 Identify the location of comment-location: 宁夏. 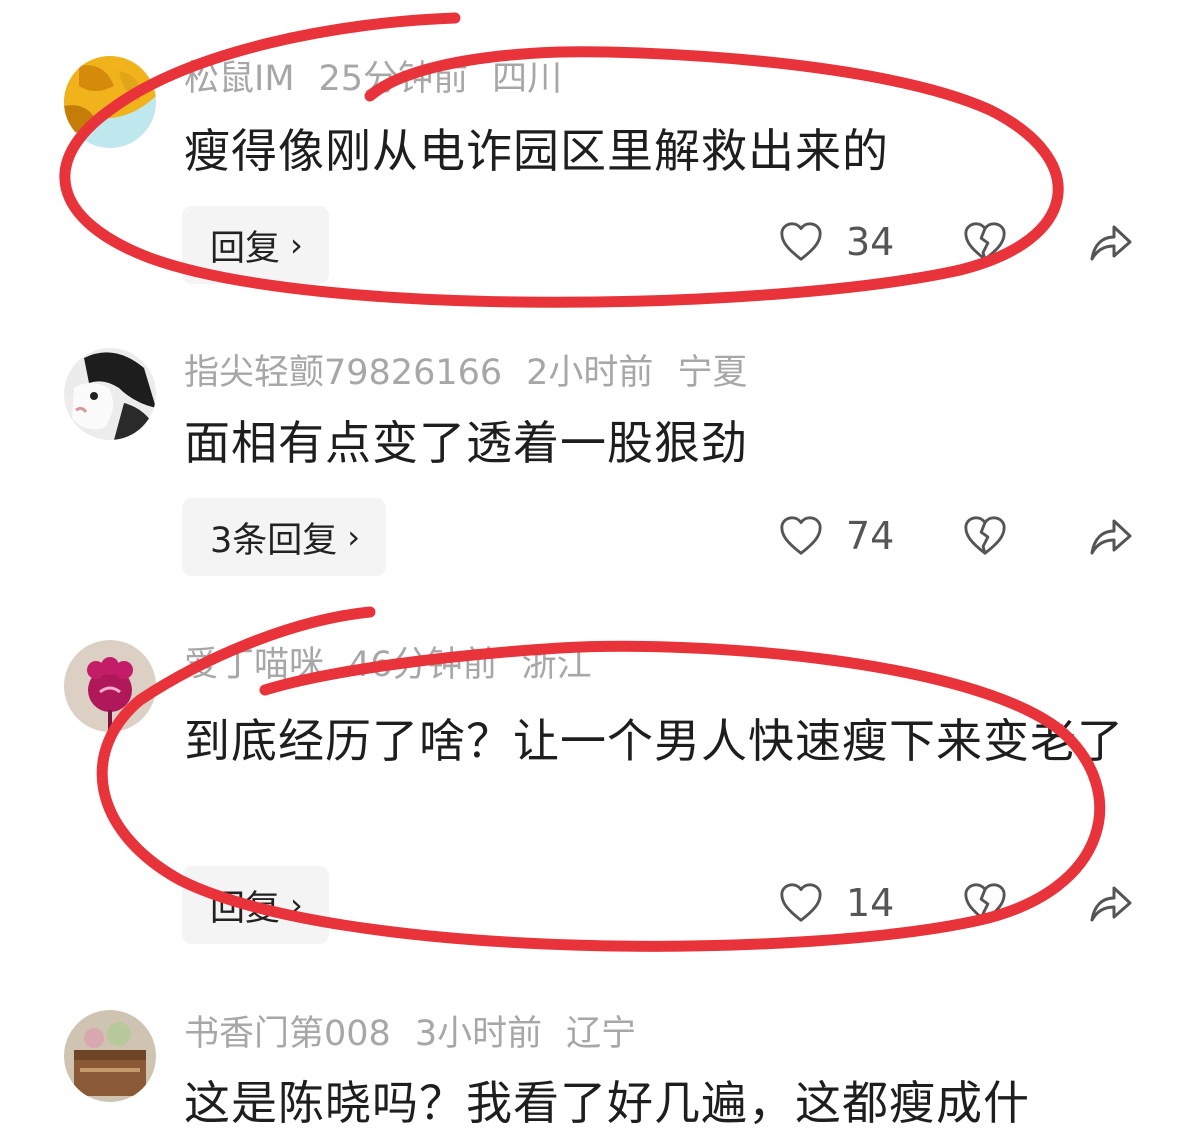
(712, 373).